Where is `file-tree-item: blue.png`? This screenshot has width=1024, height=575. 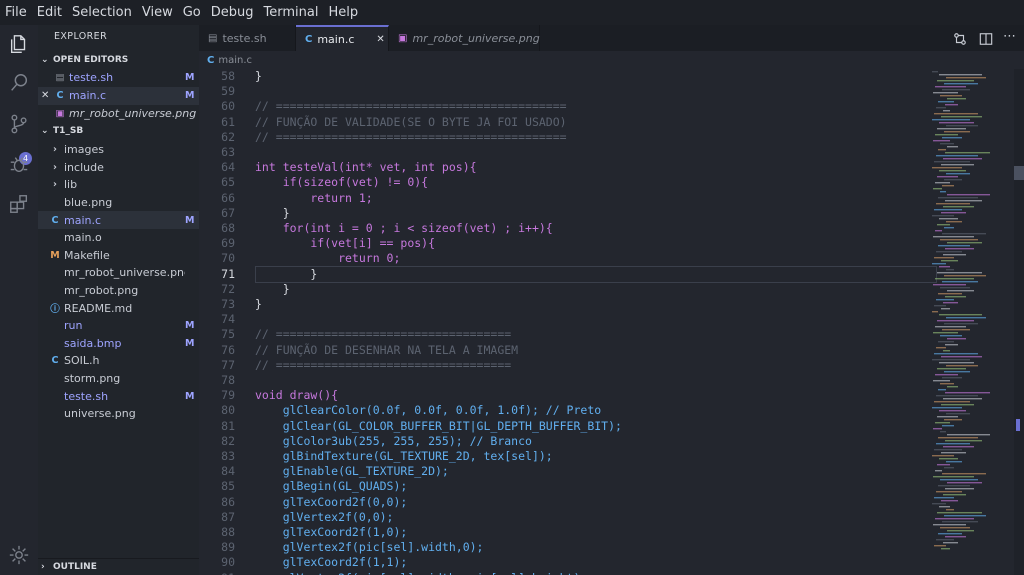
file-tree-item: blue.png is located at coordinates (118, 203).